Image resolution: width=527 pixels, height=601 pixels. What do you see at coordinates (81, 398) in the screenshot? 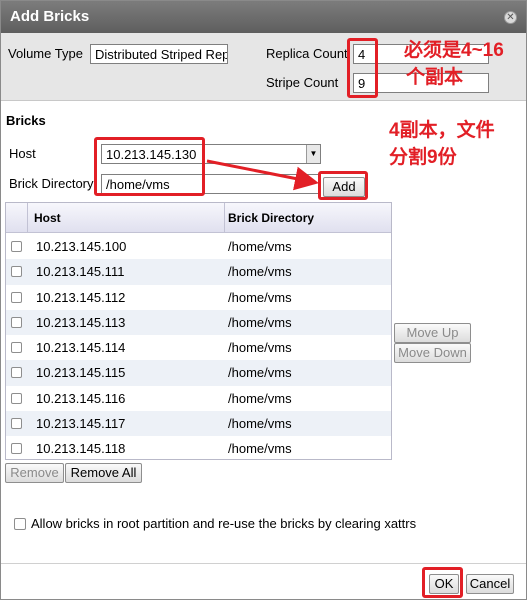
I see `host-cell: 10.213.145.116` at bounding box center [81, 398].